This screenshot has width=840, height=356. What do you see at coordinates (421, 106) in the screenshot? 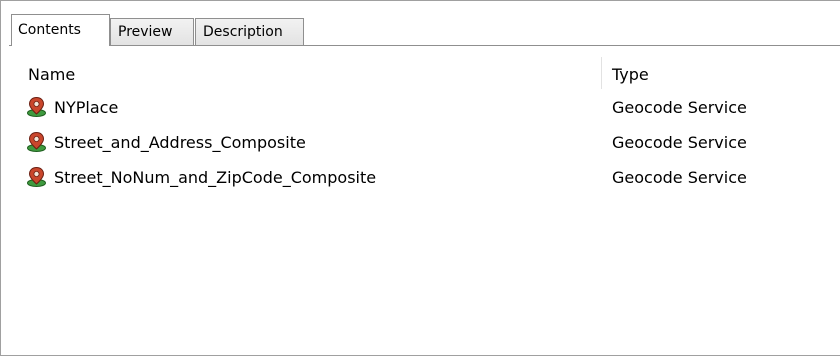
I see `list-item: NYPlace Geocode Service` at bounding box center [421, 106].